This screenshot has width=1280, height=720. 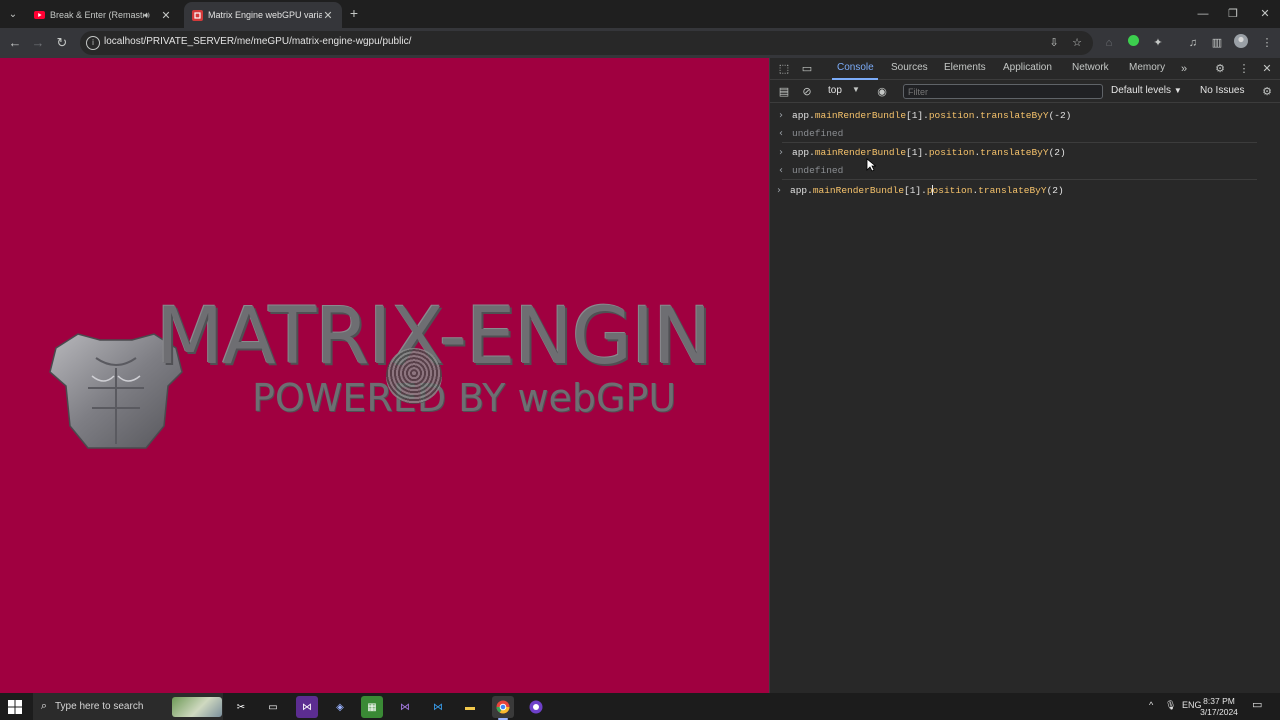 I want to click on microphone-icon: 🎙︎, so click(x=1170, y=705).